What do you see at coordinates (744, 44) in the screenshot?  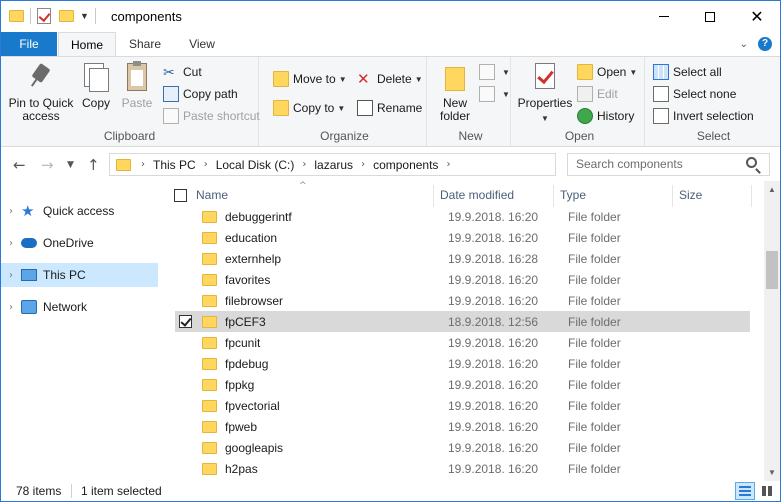 I see `expand-ribbon-icon: ⌄` at bounding box center [744, 44].